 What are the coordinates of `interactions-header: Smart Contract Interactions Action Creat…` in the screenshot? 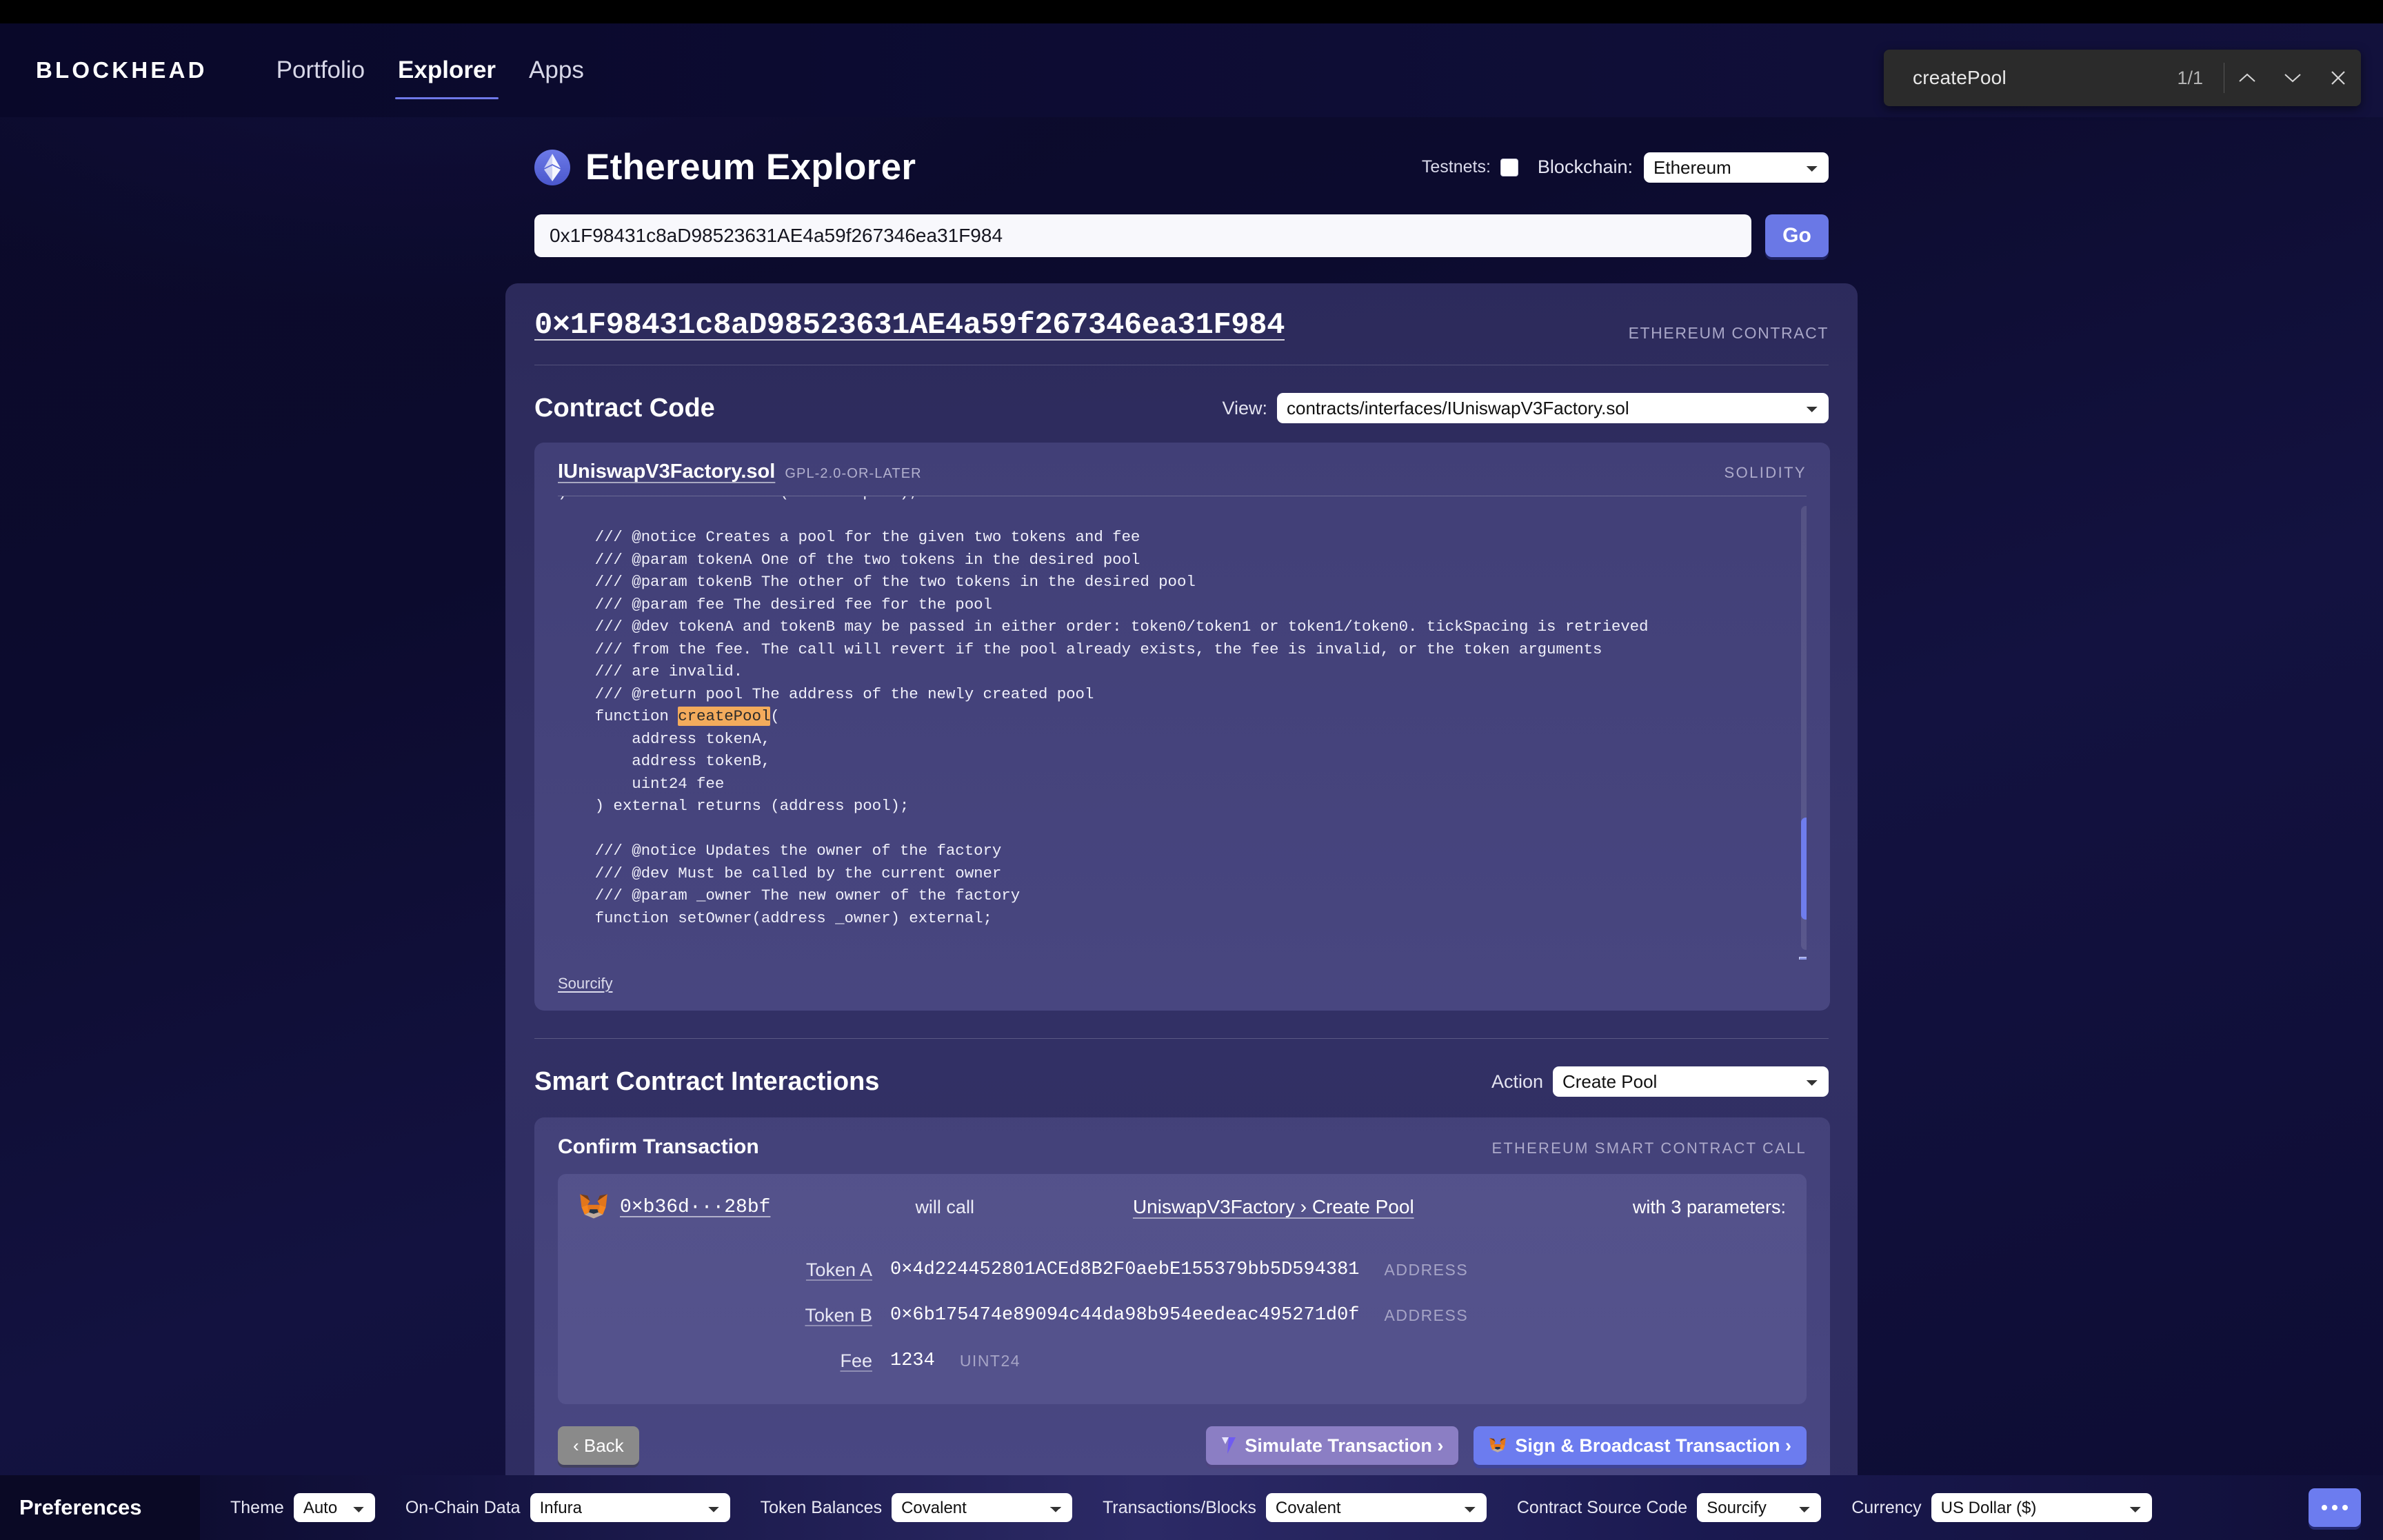 It's located at (1181, 1082).